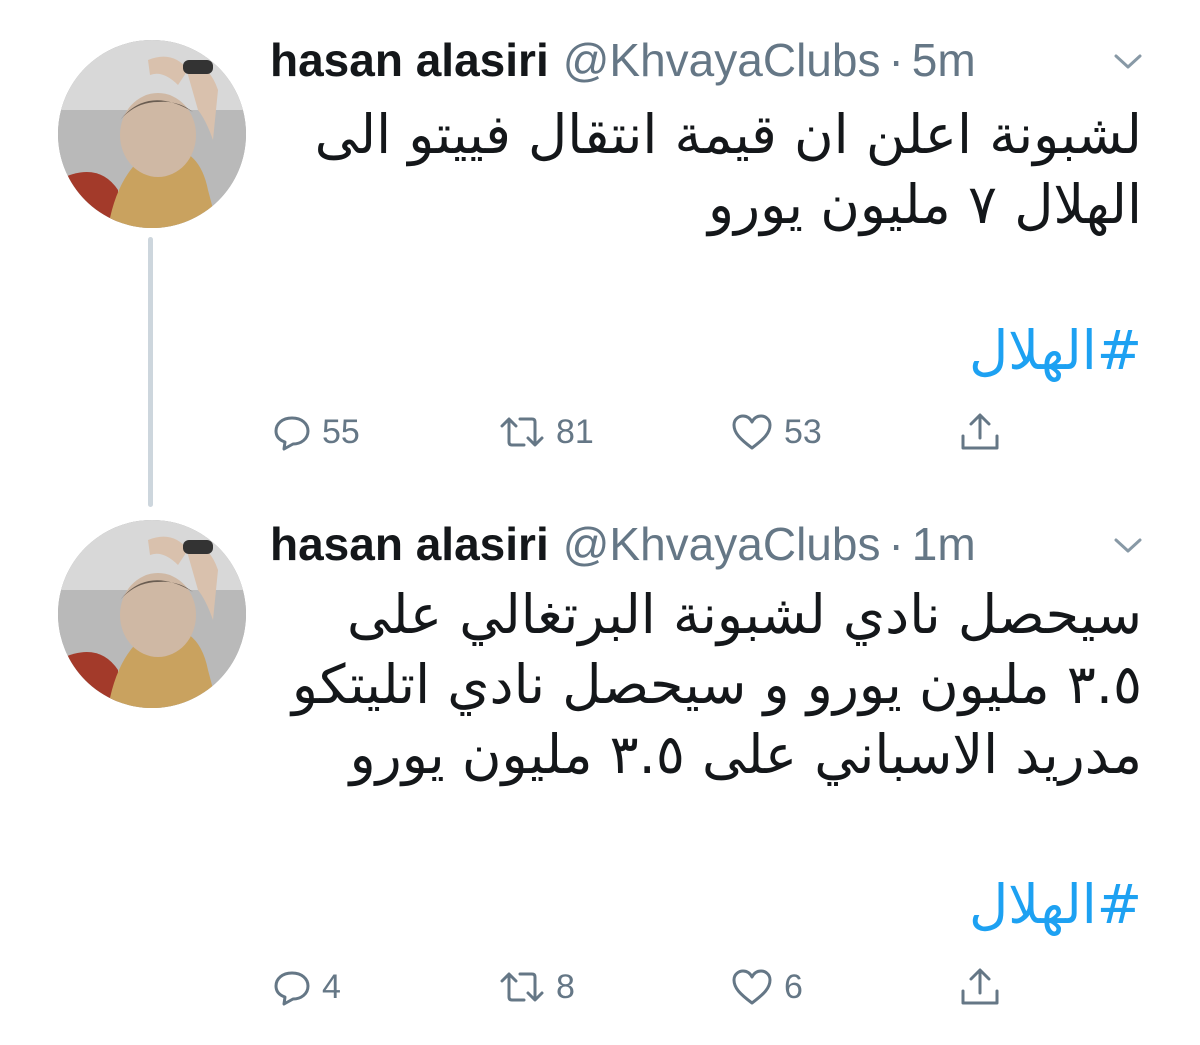  Describe the element at coordinates (776, 432) in the screenshot. I see `like-button: 53` at that location.